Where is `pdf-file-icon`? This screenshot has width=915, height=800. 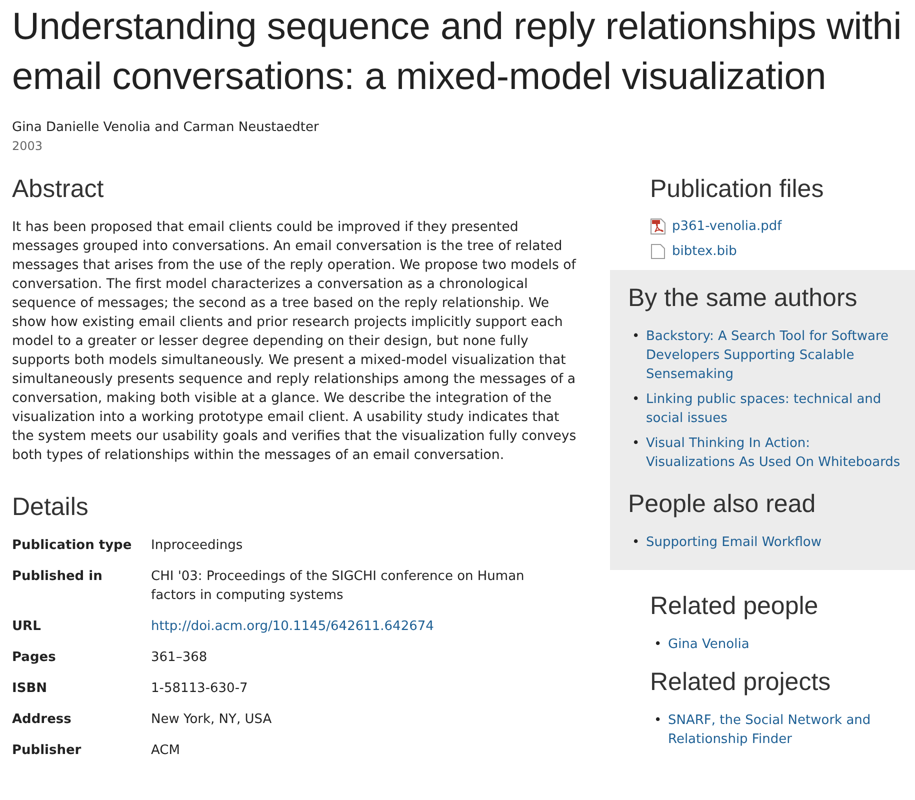 pdf-file-icon is located at coordinates (658, 226).